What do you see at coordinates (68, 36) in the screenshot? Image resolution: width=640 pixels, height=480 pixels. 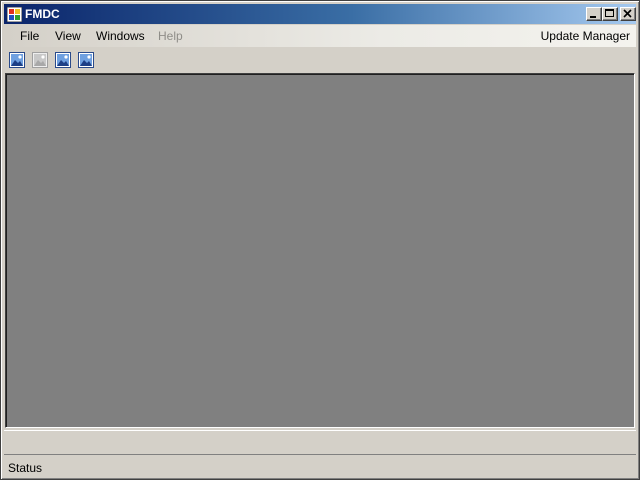 I see `menu-view: View` at bounding box center [68, 36].